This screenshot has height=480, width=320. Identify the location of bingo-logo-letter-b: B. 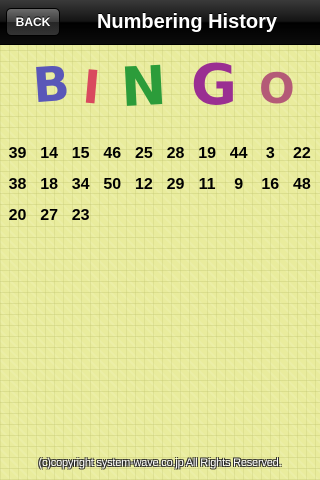
(51, 85).